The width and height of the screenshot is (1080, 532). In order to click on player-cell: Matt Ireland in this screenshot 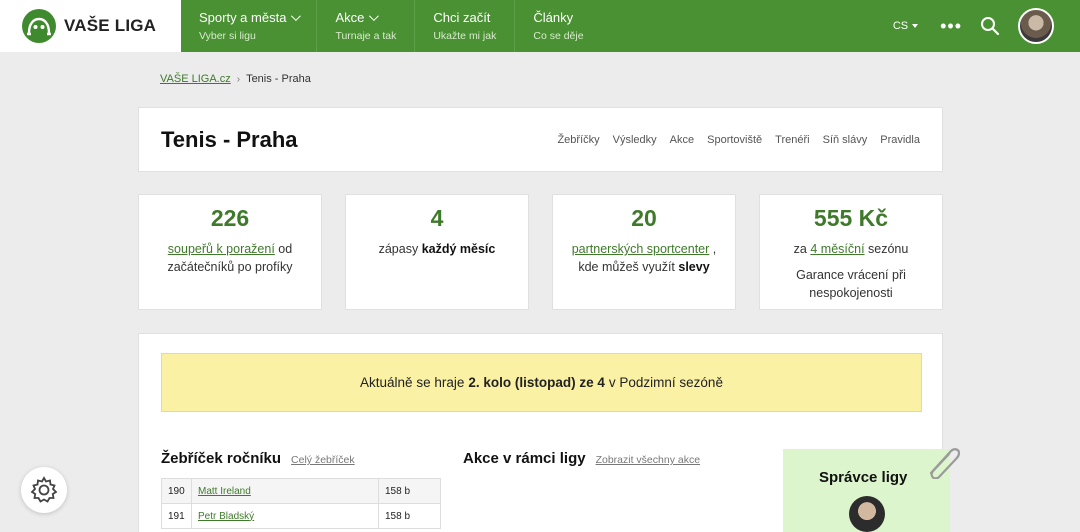, I will do `click(285, 491)`.